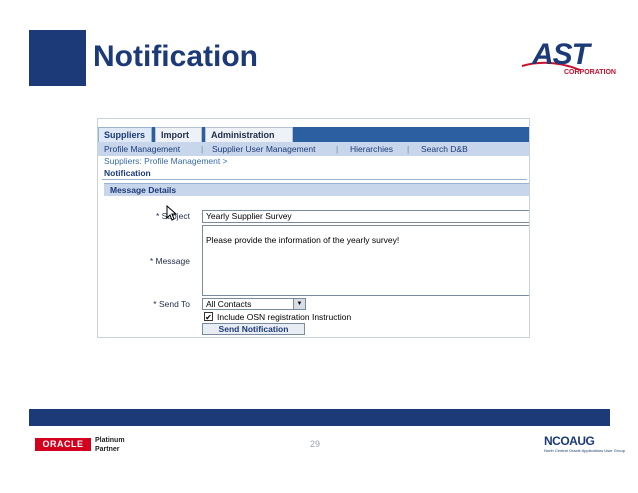 Image resolution: width=638 pixels, height=493 pixels. What do you see at coordinates (57, 58) in the screenshot?
I see `title-accent-square` at bounding box center [57, 58].